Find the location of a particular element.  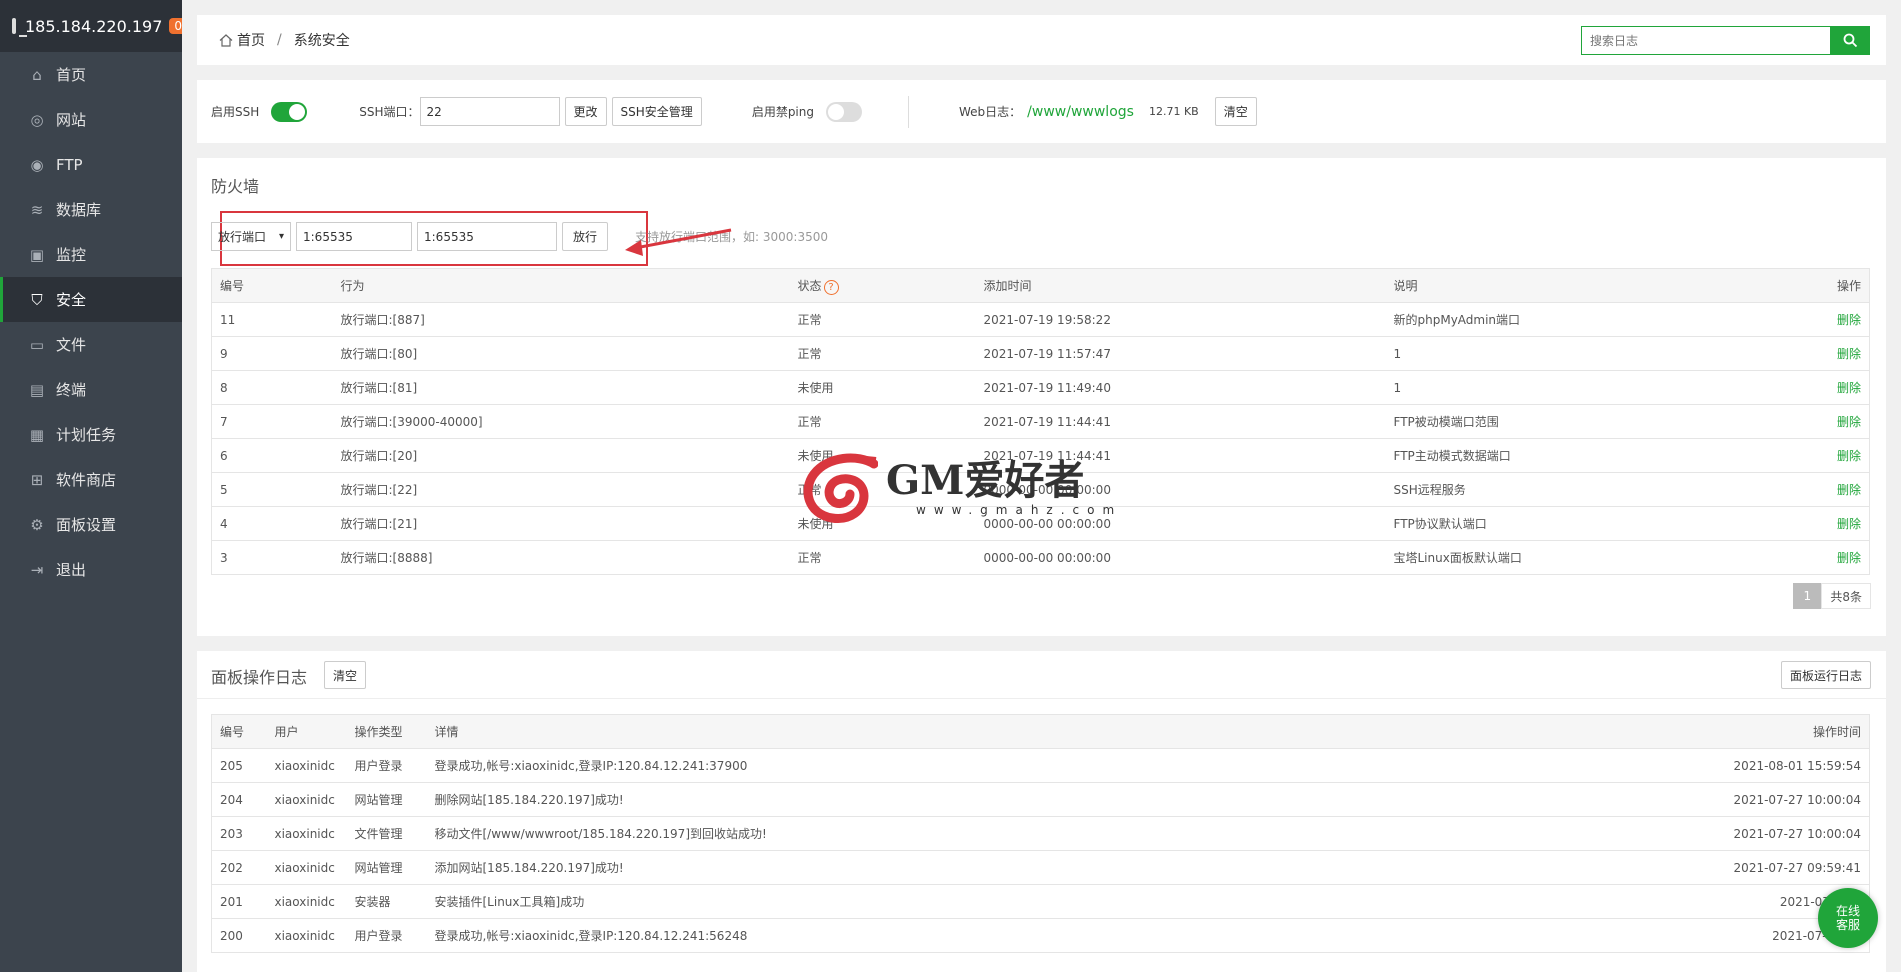

log-detail: 删除网站[185.184.220.197]成功! is located at coordinates (1026, 799).